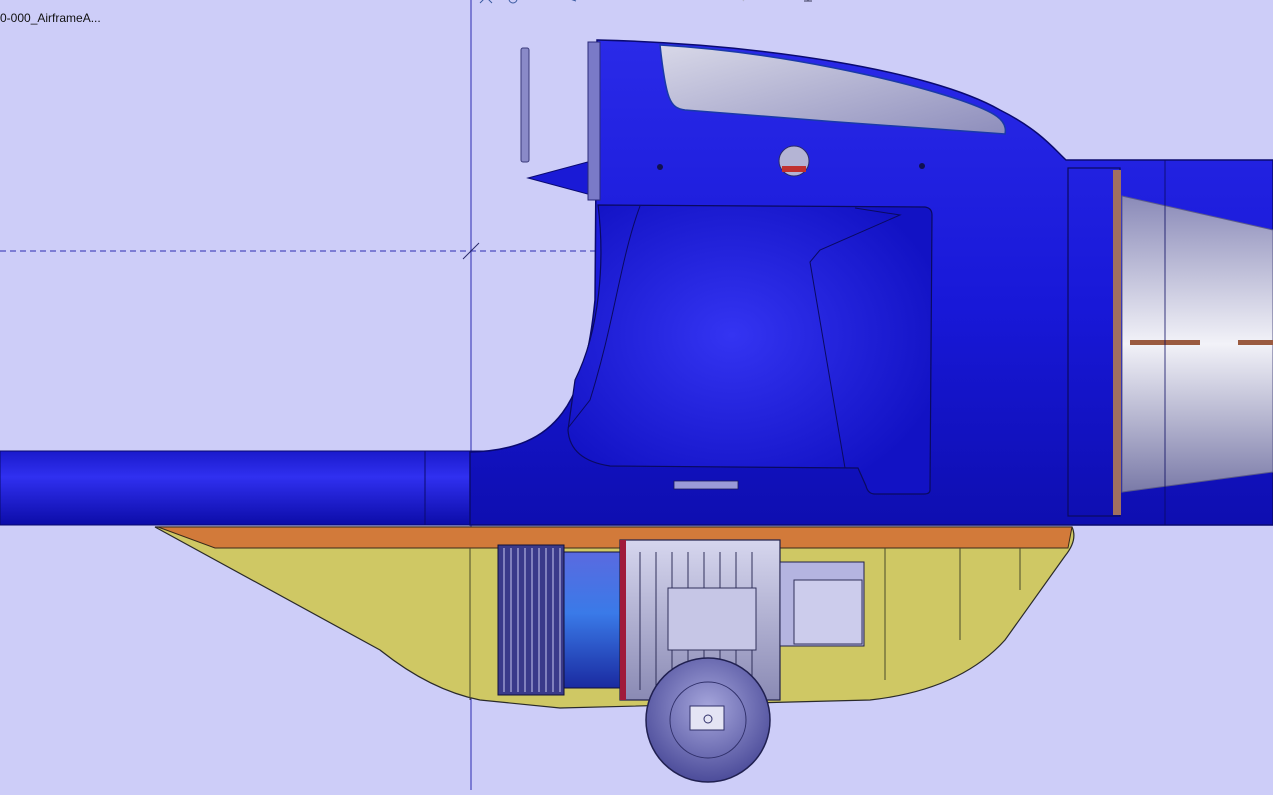 This screenshot has width=1273, height=795. Describe the element at coordinates (514, 3) in the screenshot. I see `zoom-icon` at that location.